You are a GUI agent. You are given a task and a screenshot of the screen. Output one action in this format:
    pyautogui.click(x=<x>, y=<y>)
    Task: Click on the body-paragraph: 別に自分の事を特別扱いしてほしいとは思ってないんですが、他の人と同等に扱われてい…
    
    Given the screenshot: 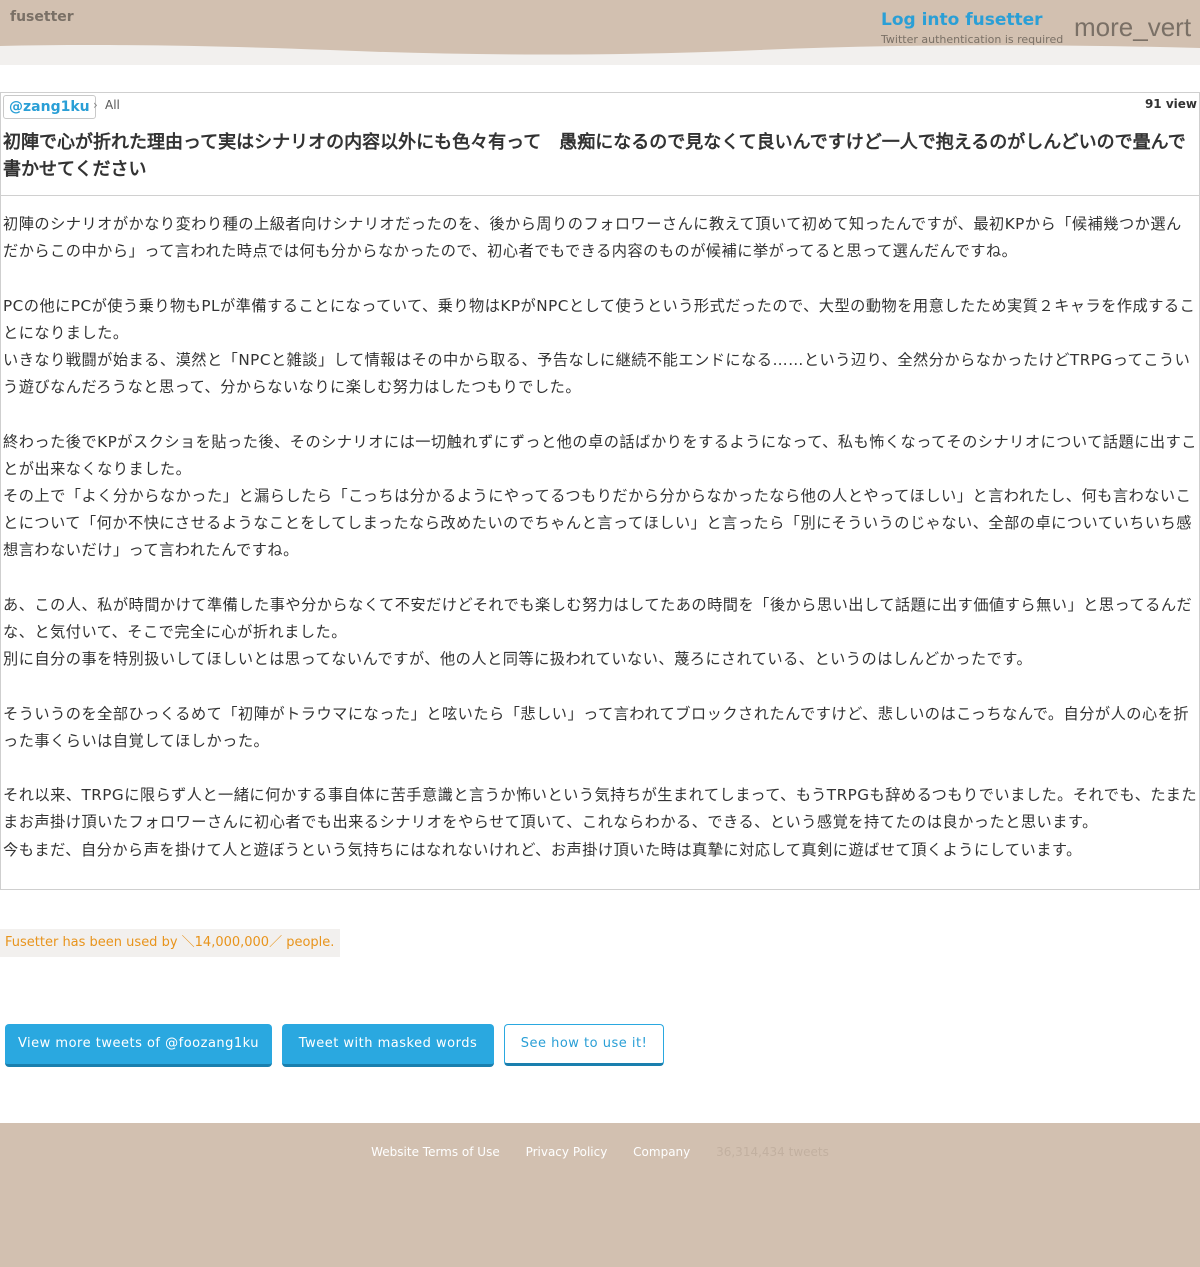 What is the action you would take?
    pyautogui.click(x=518, y=659)
    